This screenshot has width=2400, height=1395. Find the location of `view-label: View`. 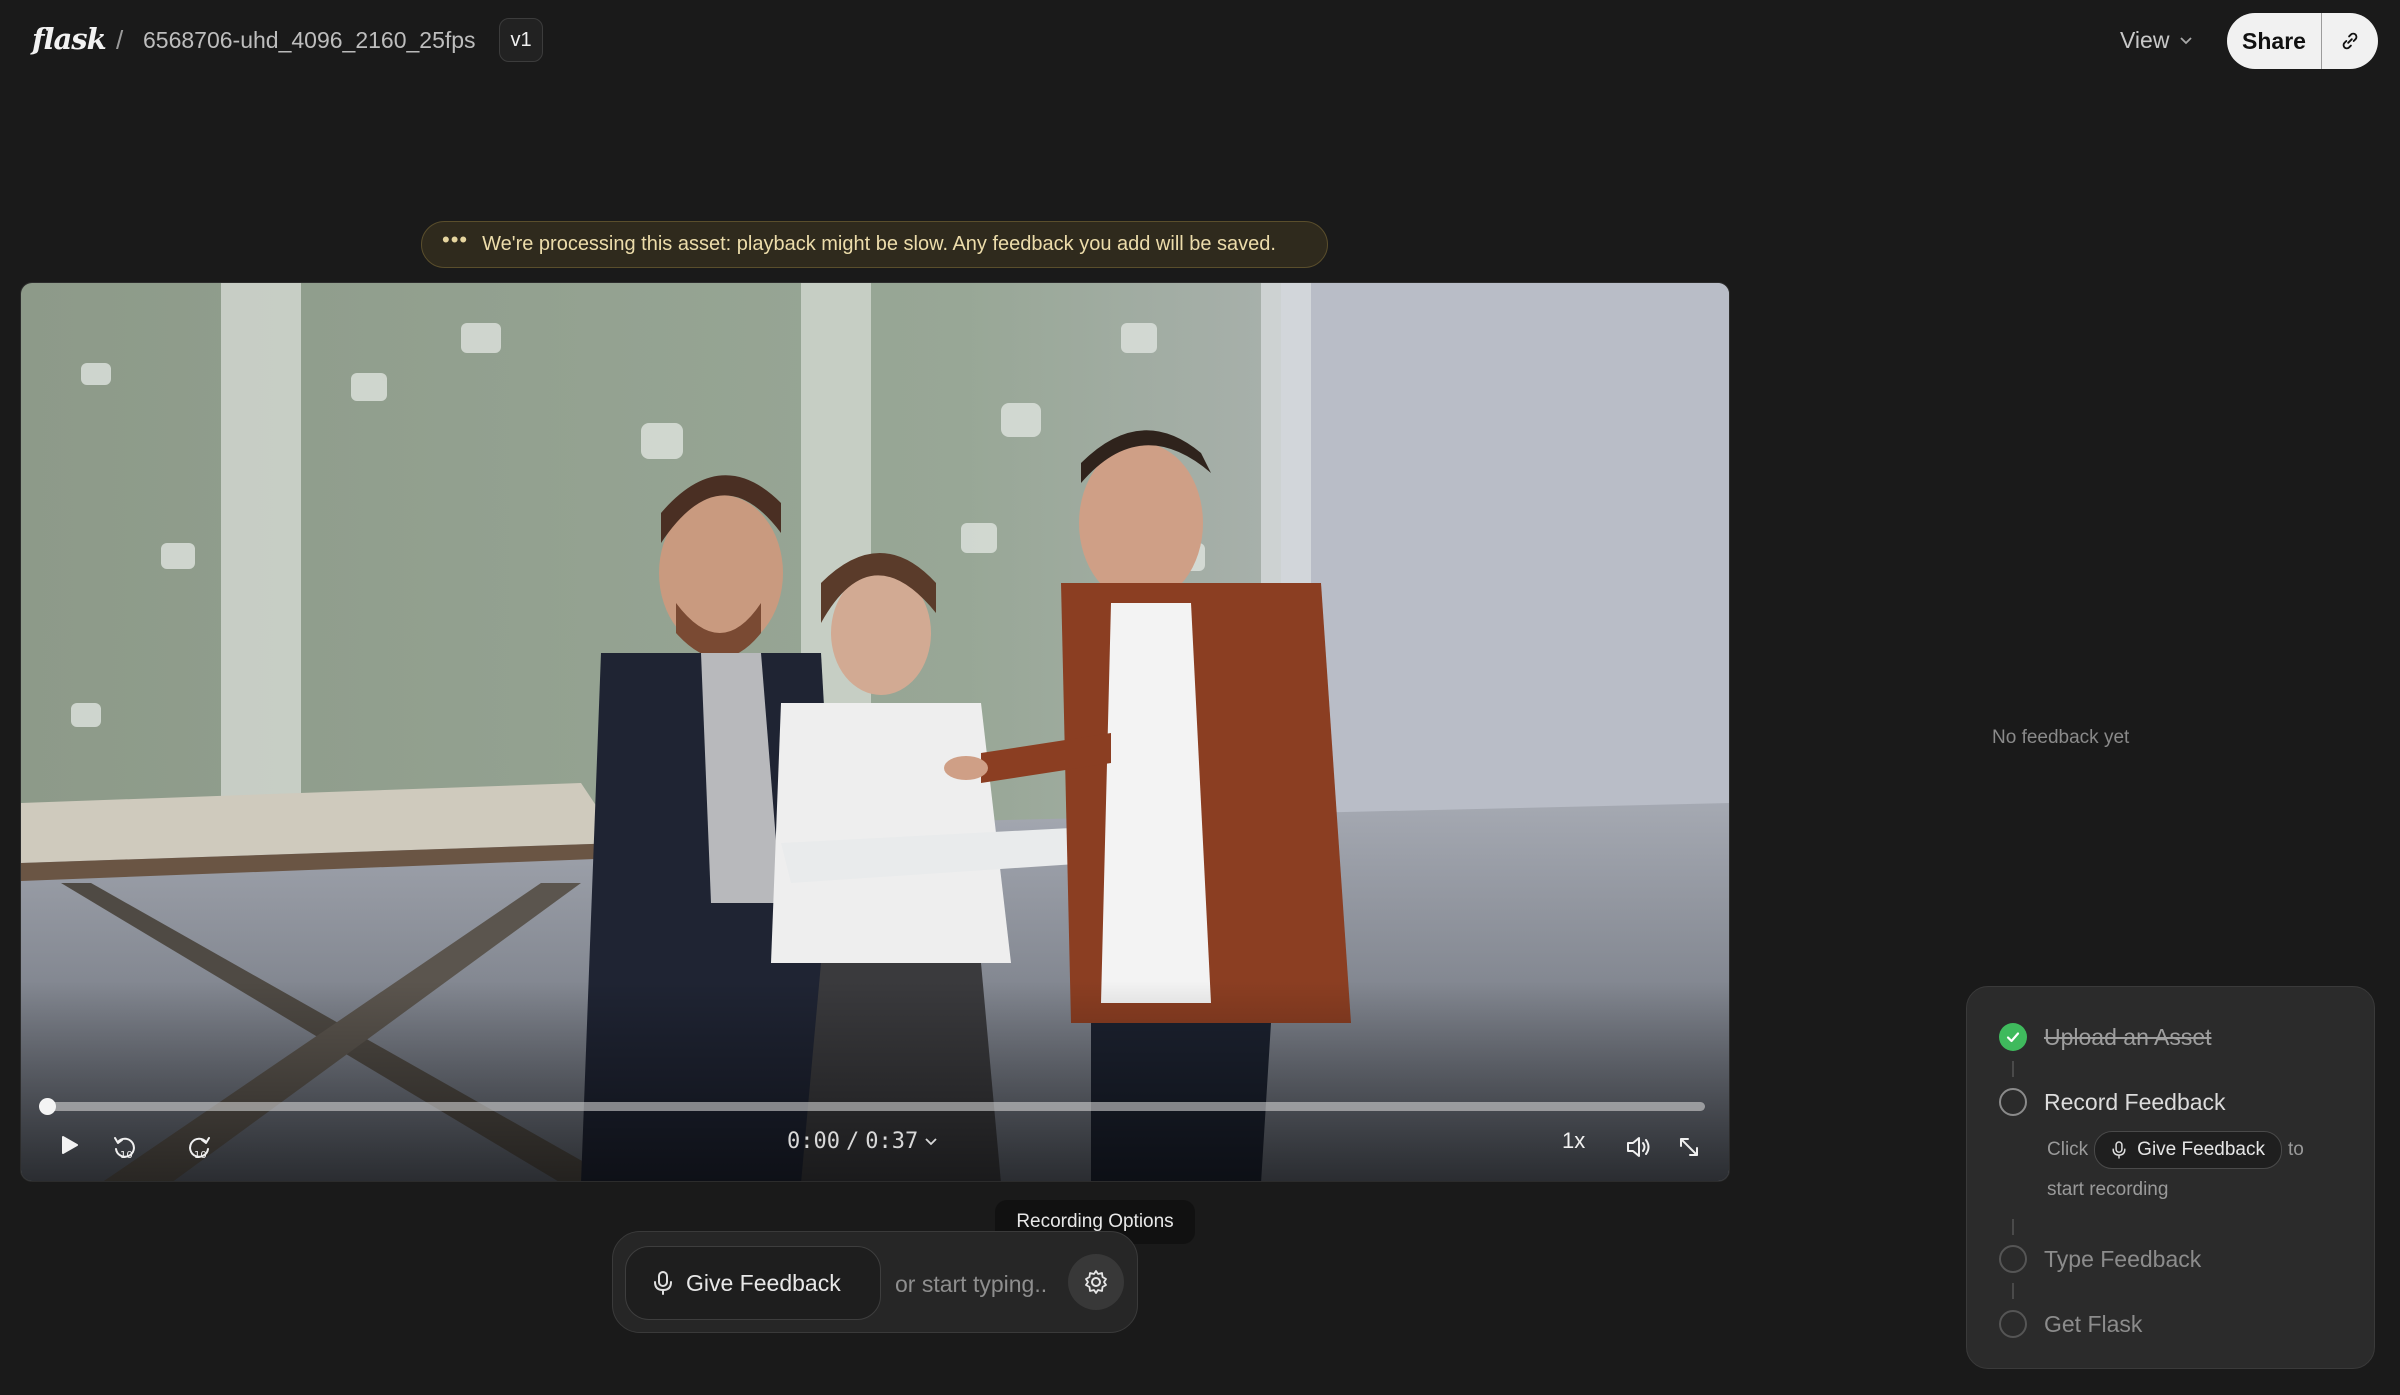

view-label: View is located at coordinates (2145, 40).